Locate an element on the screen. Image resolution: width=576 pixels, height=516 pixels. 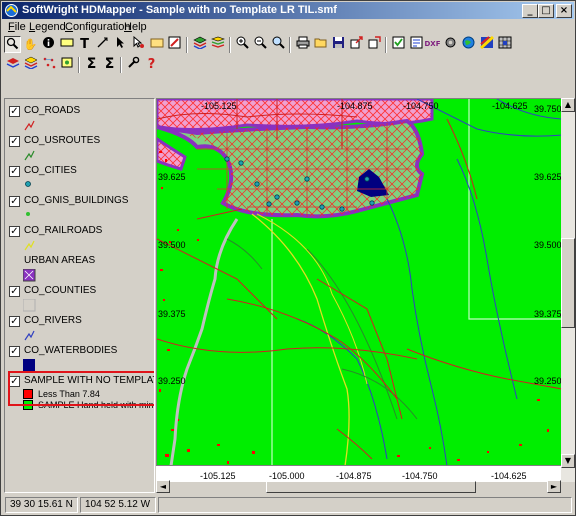
sum-filter-icon: Σ is located at coordinates (109, 64).